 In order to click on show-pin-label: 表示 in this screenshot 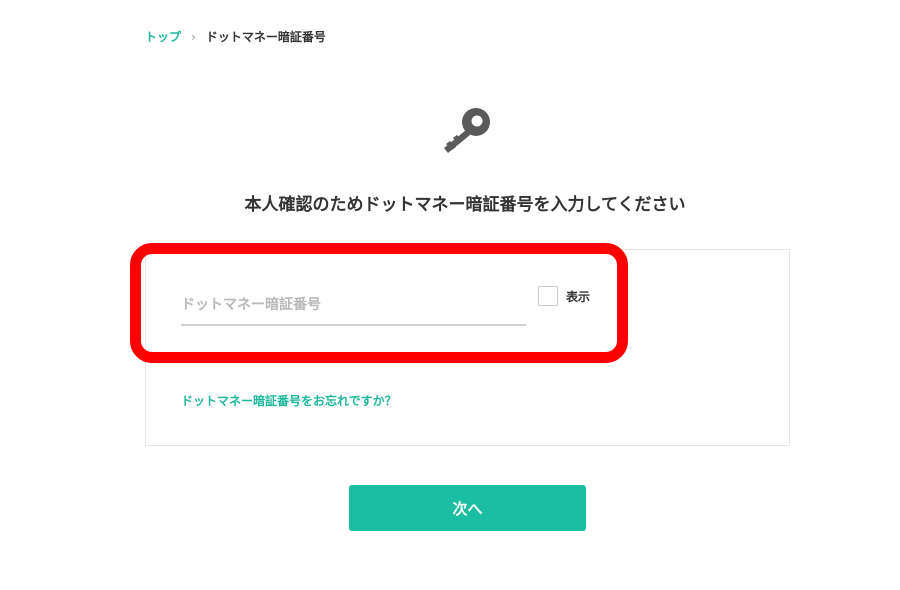, I will do `click(578, 296)`.